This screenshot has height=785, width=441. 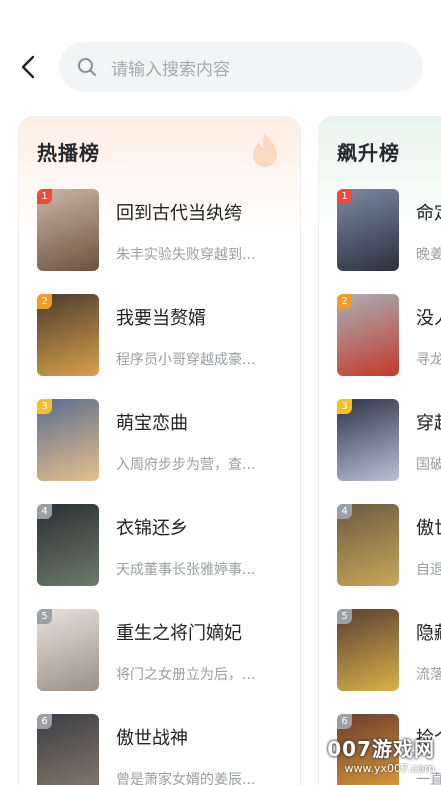 What do you see at coordinates (265, 150) in the screenshot?
I see `flame-icon` at bounding box center [265, 150].